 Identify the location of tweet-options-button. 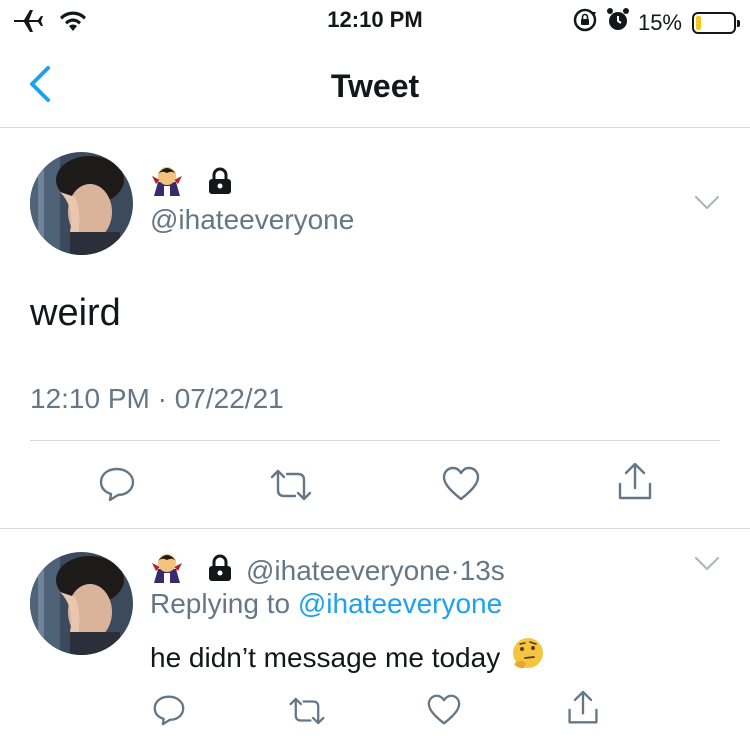
(707, 203).